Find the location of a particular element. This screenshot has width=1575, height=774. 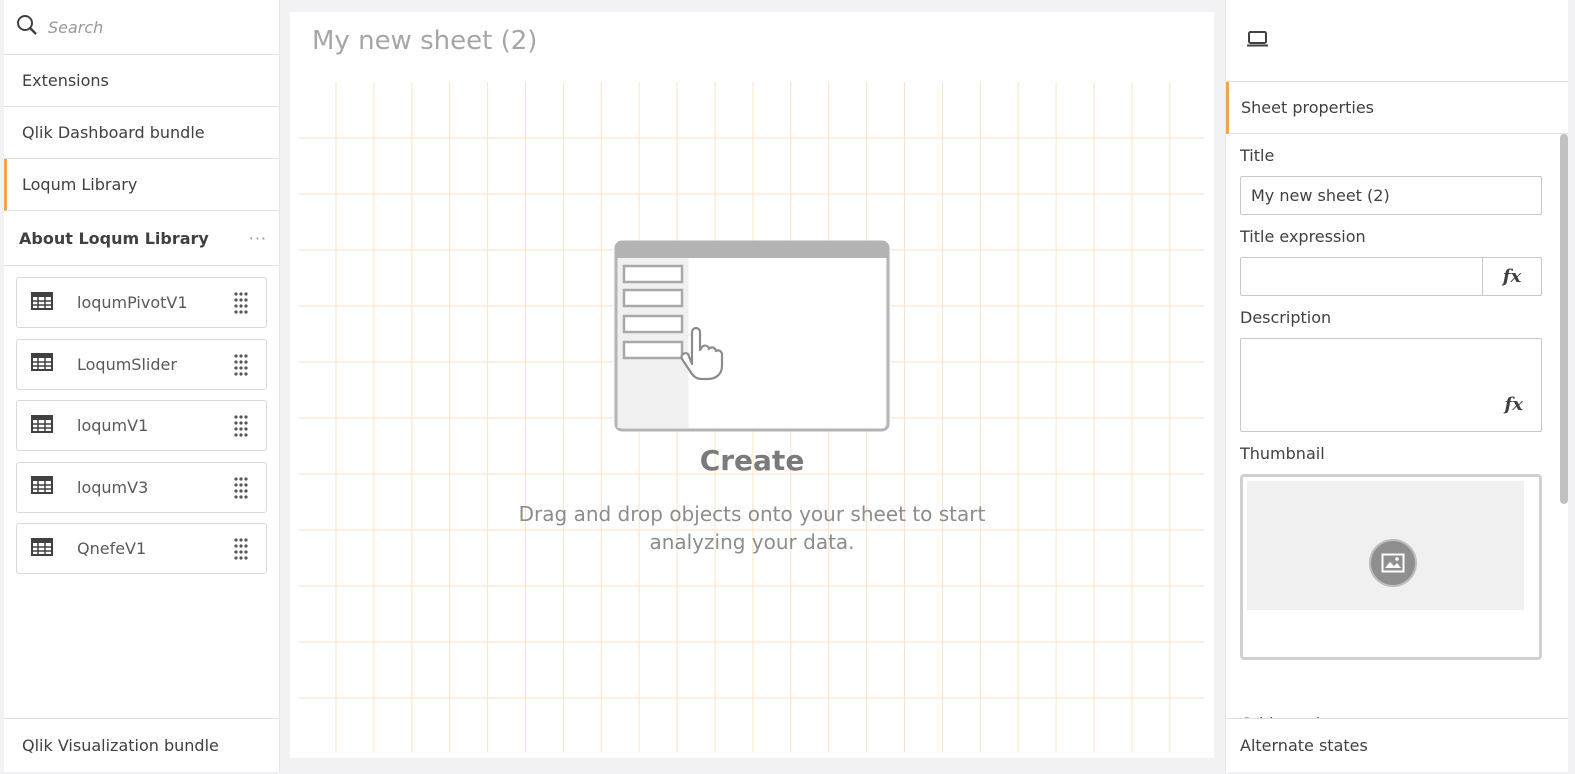

extension-item: loqumV1 is located at coordinates (141, 425).